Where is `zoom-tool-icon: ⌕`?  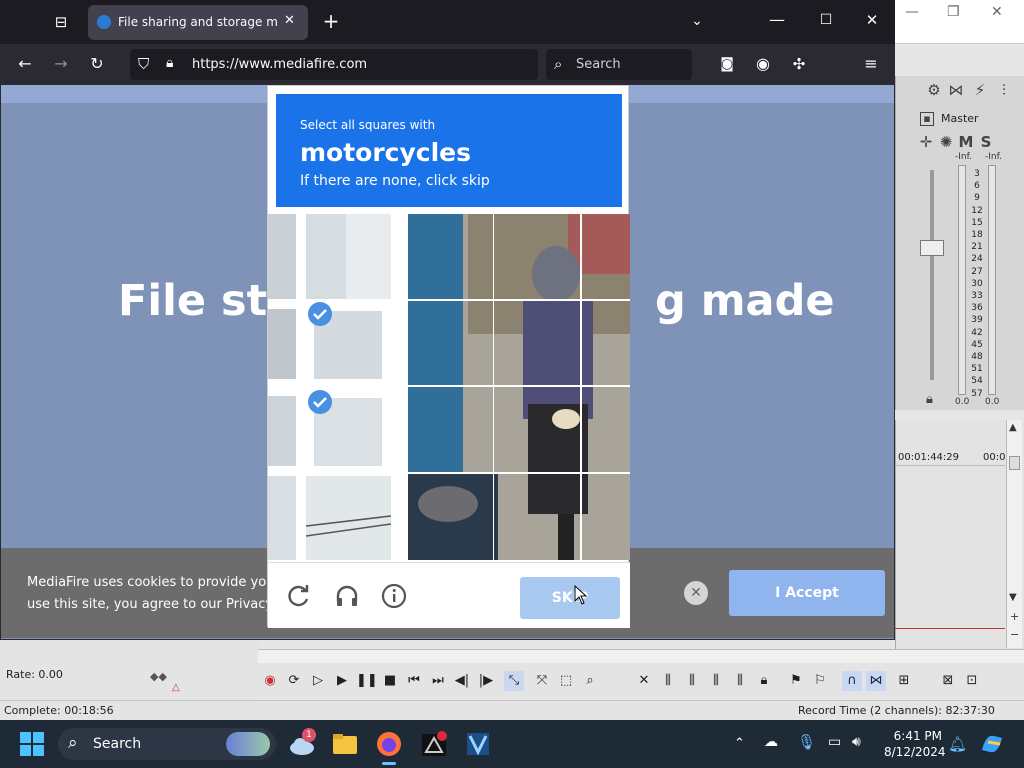 zoom-tool-icon: ⌕ is located at coordinates (590, 681).